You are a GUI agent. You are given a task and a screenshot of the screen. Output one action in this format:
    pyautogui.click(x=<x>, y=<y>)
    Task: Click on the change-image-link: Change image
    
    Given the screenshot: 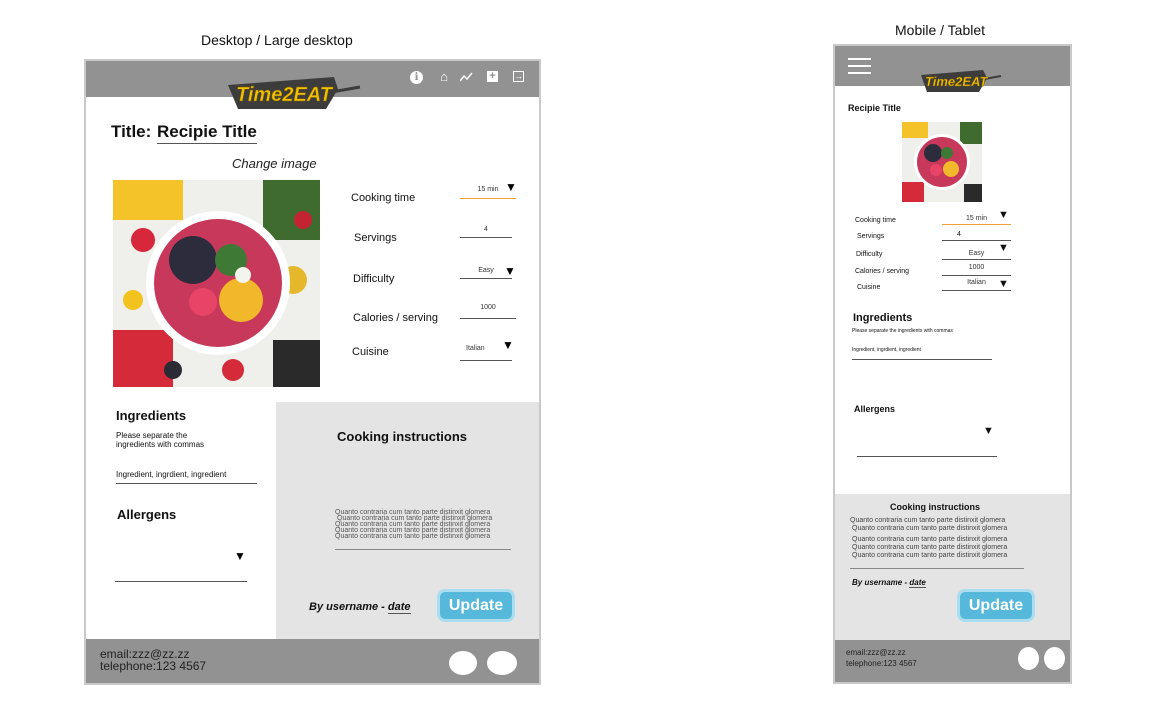 What is the action you would take?
    pyautogui.click(x=274, y=163)
    